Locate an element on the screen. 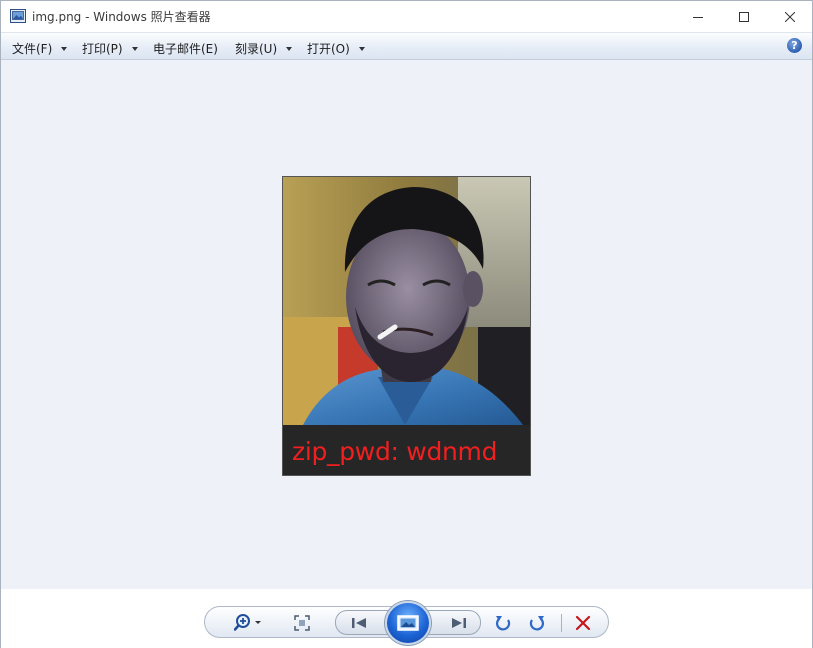 This screenshot has width=813, height=648. slideshow-button is located at coordinates (408, 623).